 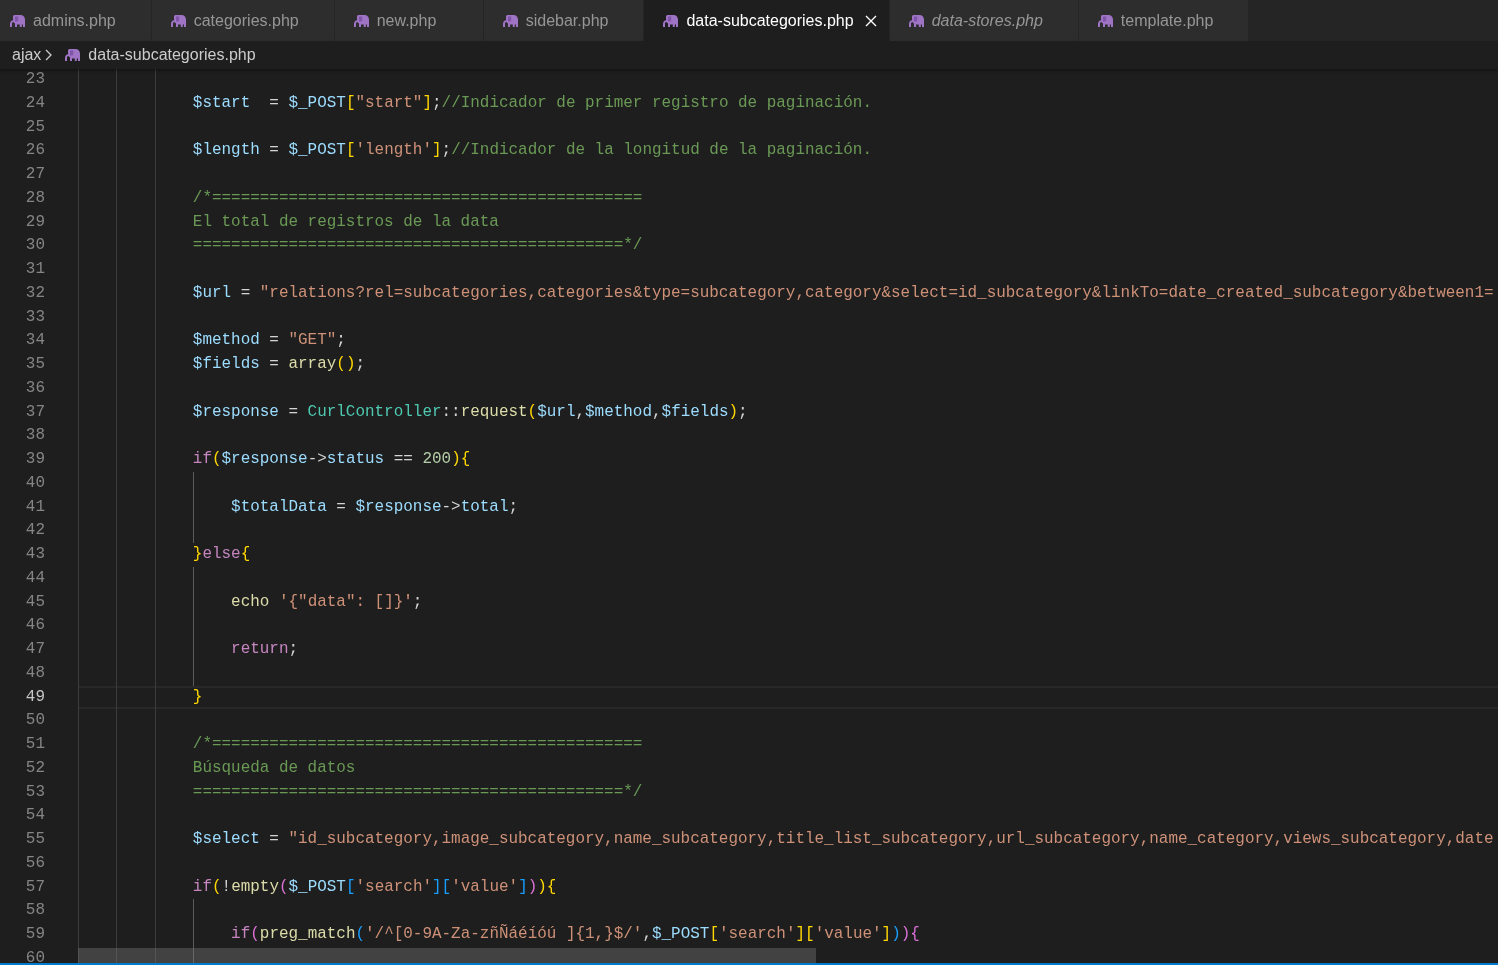 I want to click on line-number: 50, so click(x=35, y=721).